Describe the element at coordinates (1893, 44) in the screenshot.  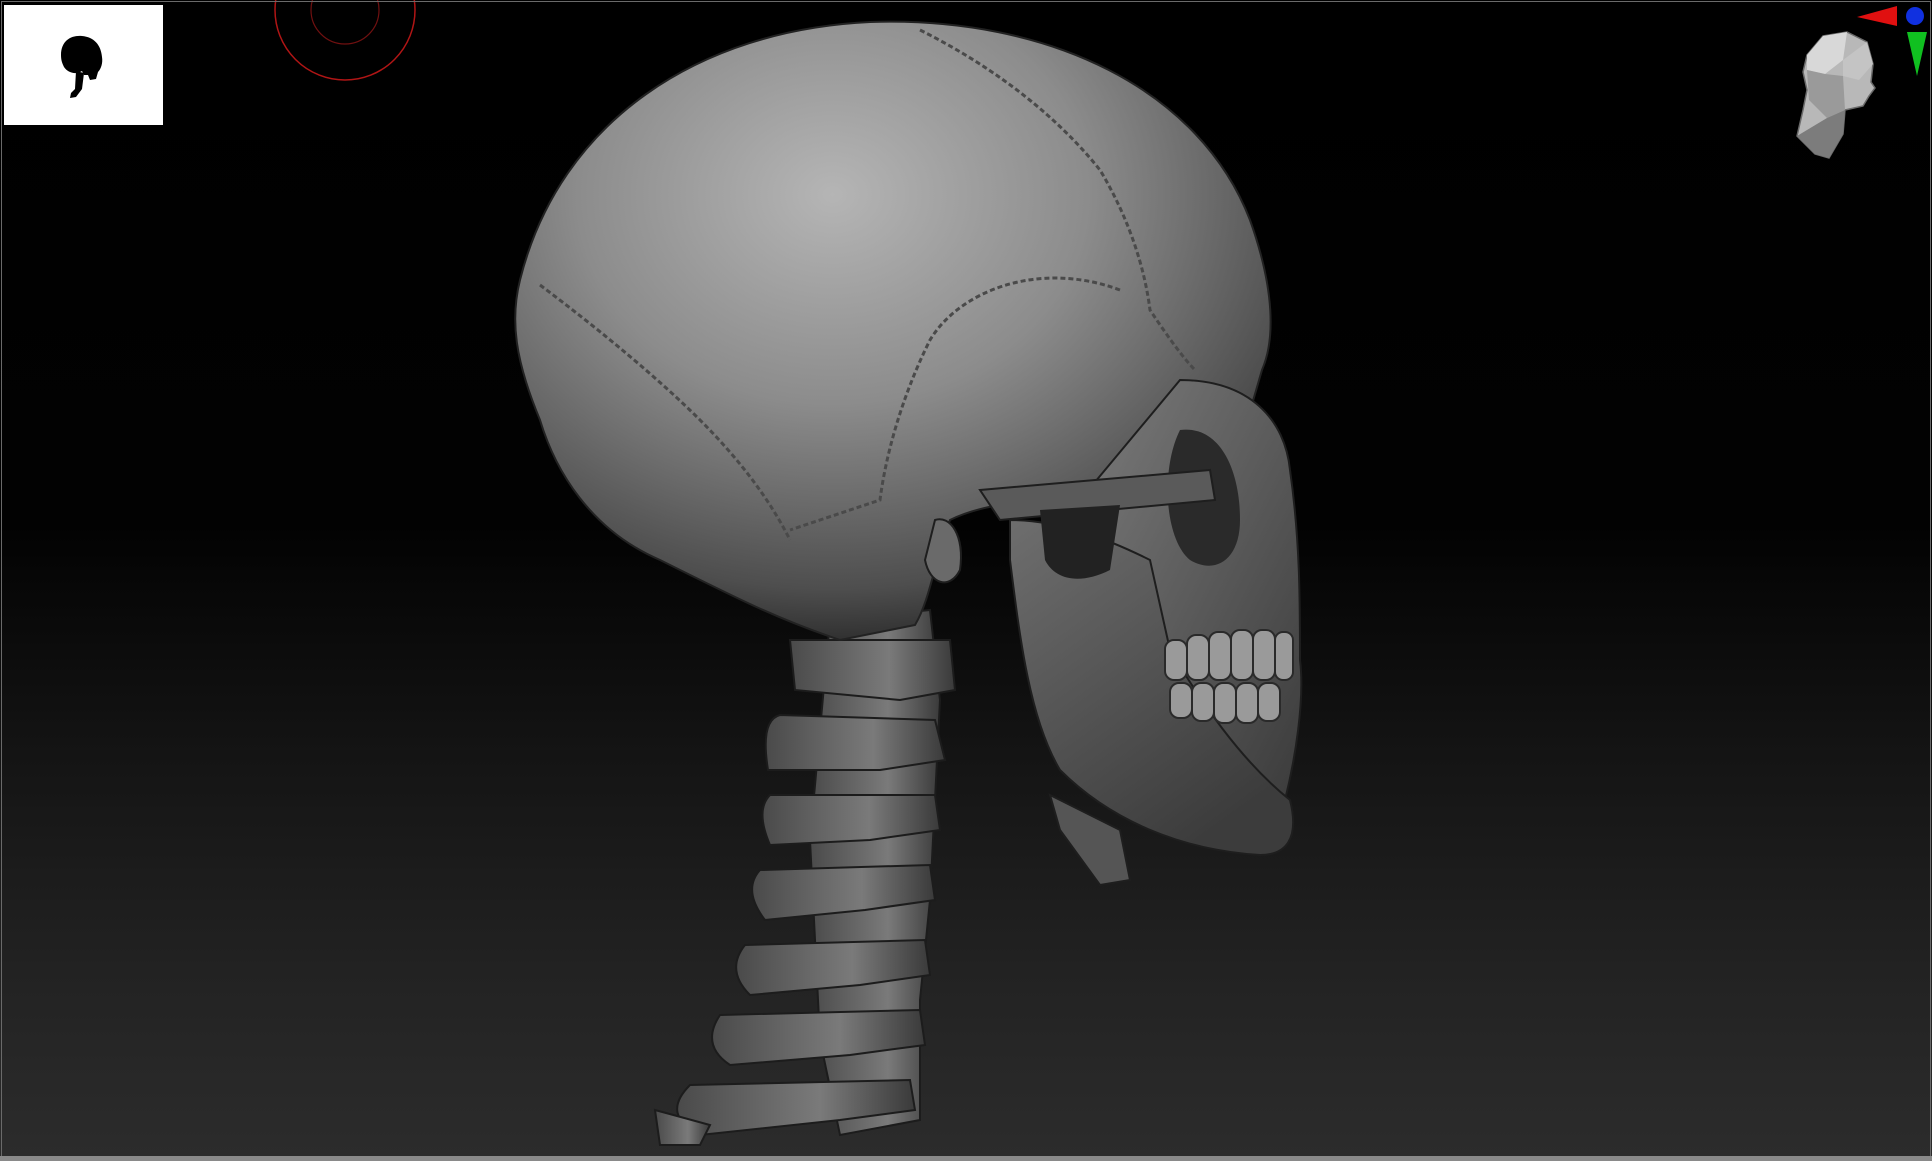
I see `axis-gizmo-icon` at that location.